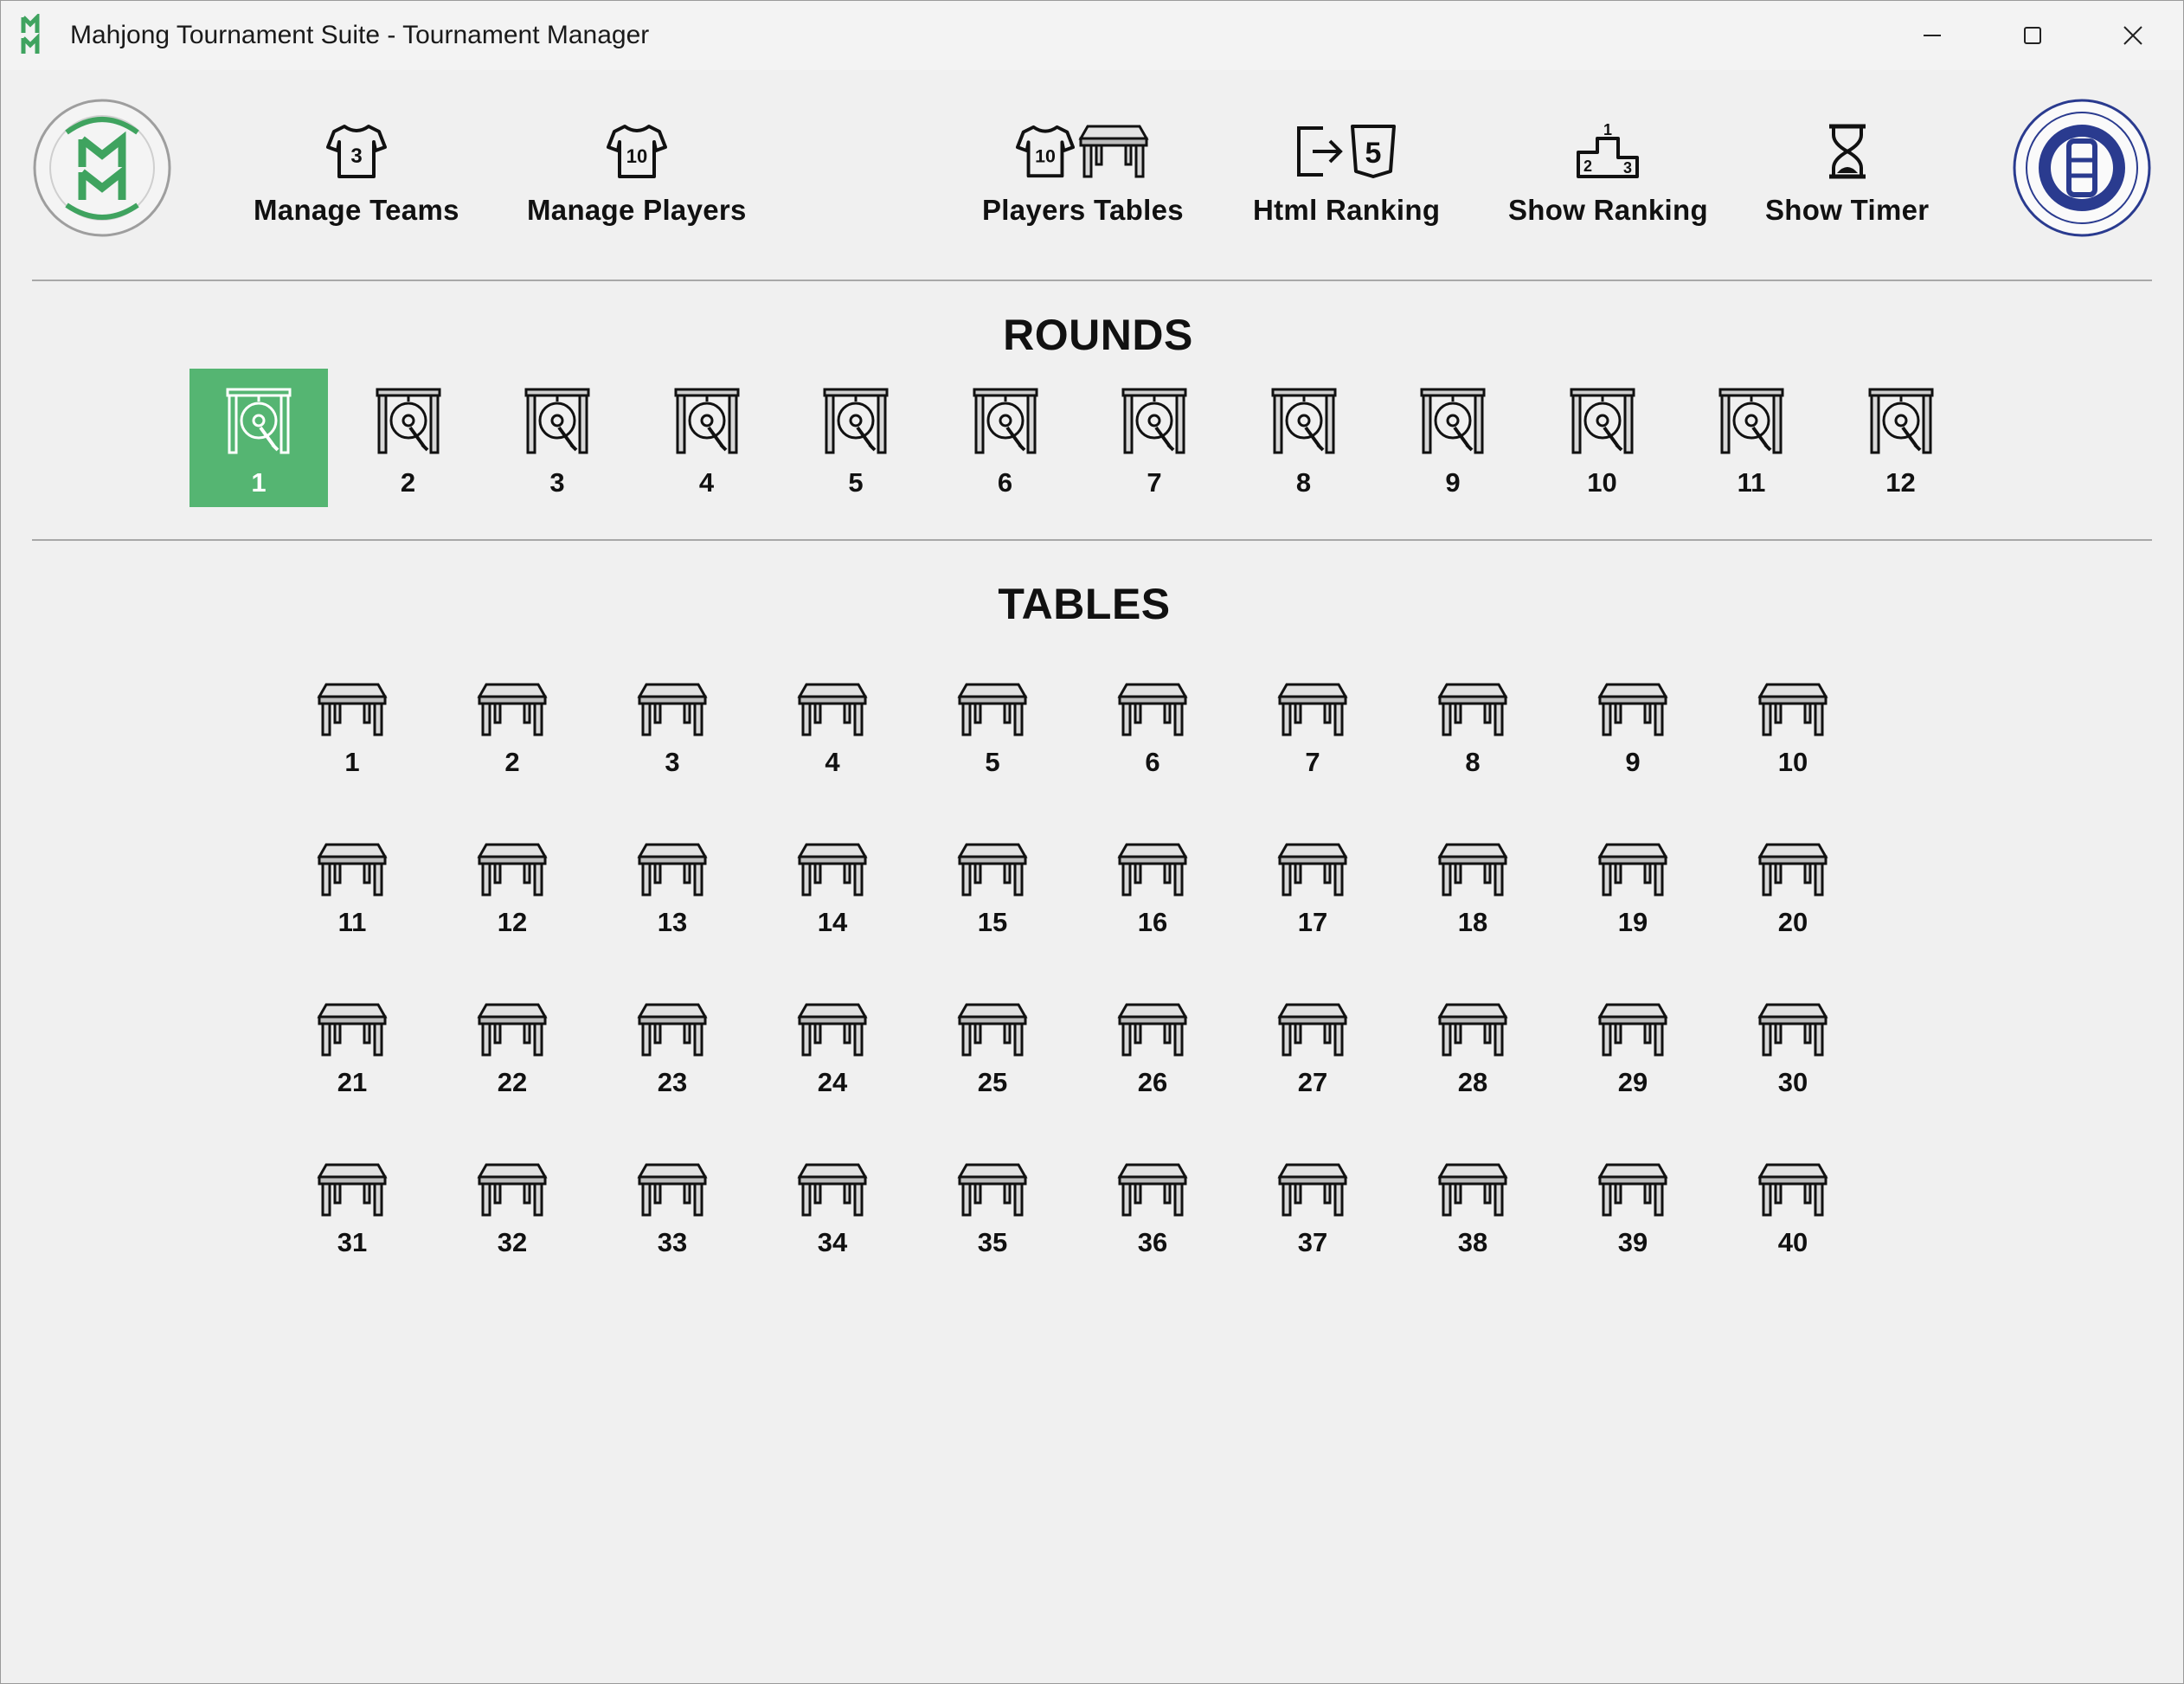 Image resolution: width=2184 pixels, height=1684 pixels. Describe the element at coordinates (1303, 482) in the screenshot. I see `round-label: 8` at that location.